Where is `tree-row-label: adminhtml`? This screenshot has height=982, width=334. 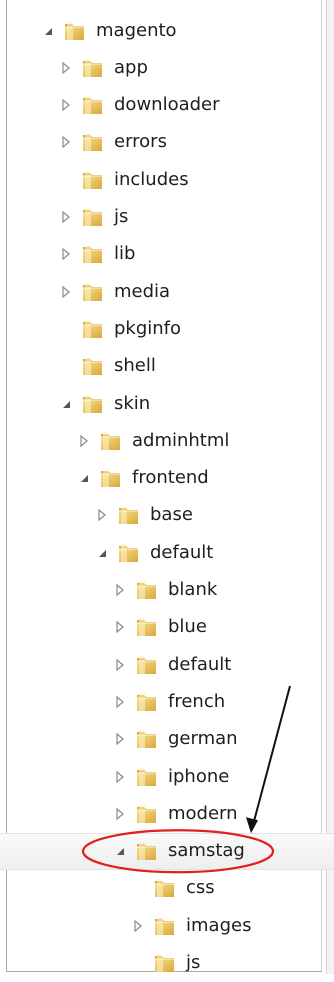 tree-row-label: adminhtml is located at coordinates (181, 440).